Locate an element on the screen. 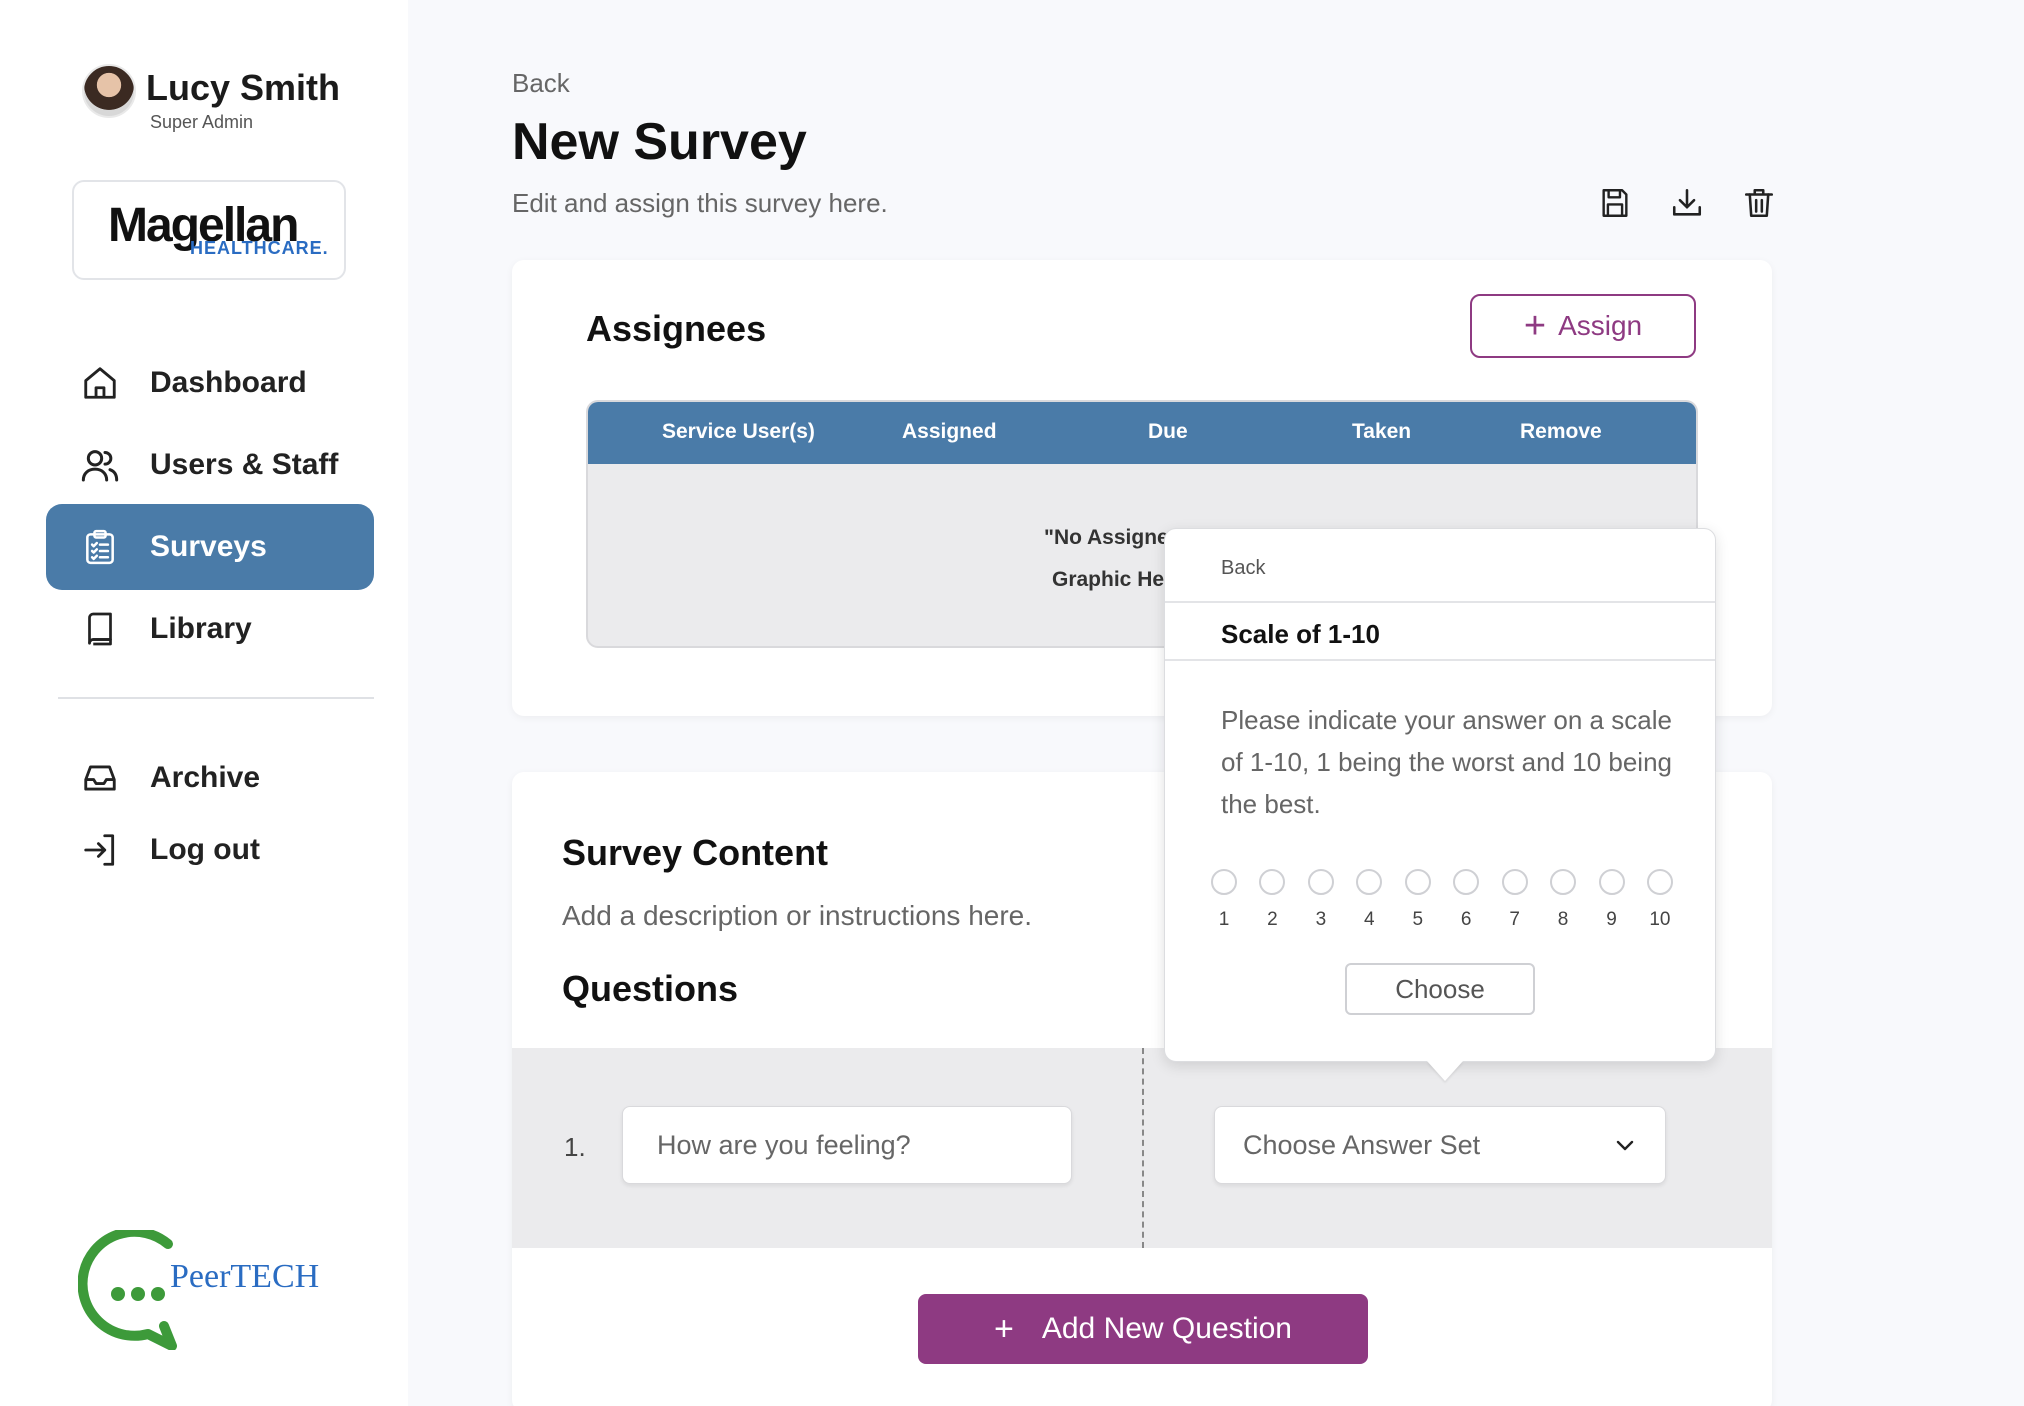 The width and height of the screenshot is (2024, 1406). logout-icon is located at coordinates (100, 850).